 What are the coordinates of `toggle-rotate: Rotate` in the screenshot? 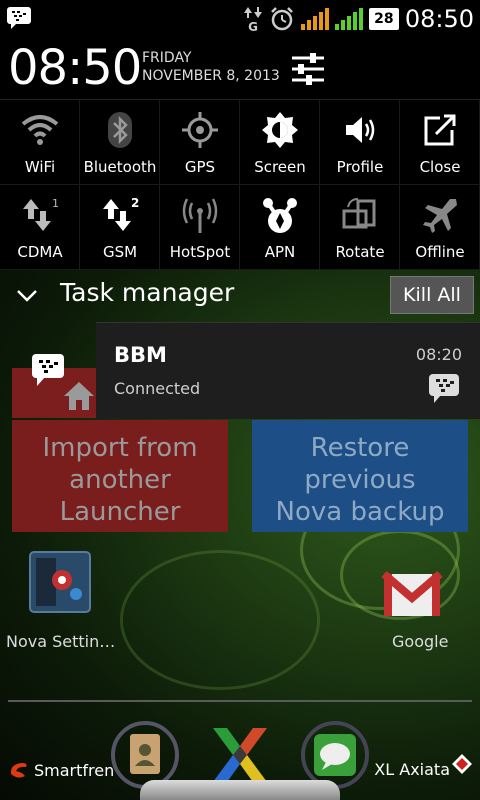 It's located at (360, 227).